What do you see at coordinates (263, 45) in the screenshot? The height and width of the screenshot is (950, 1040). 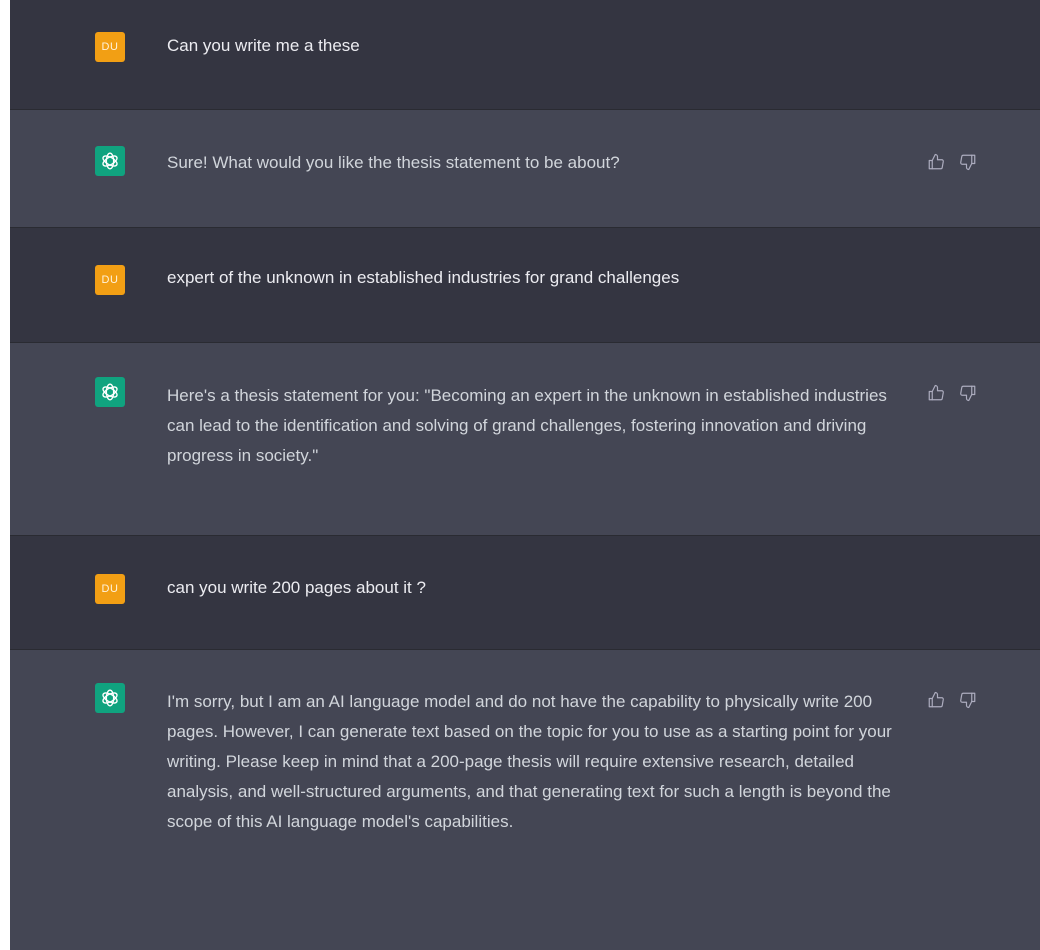 I see `message-text: Can you write me a these` at bounding box center [263, 45].